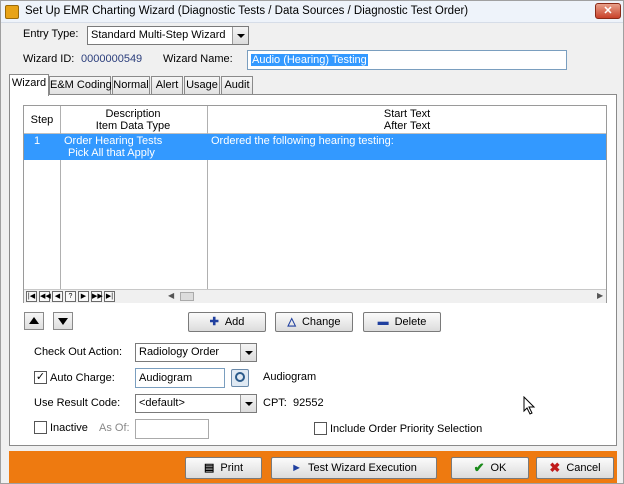 The height and width of the screenshot is (484, 624). I want to click on grid-navigator: |◀ ◀◀ ◀ ? ▶ ▶▶ ▶| ◀ ▶, so click(315, 296).